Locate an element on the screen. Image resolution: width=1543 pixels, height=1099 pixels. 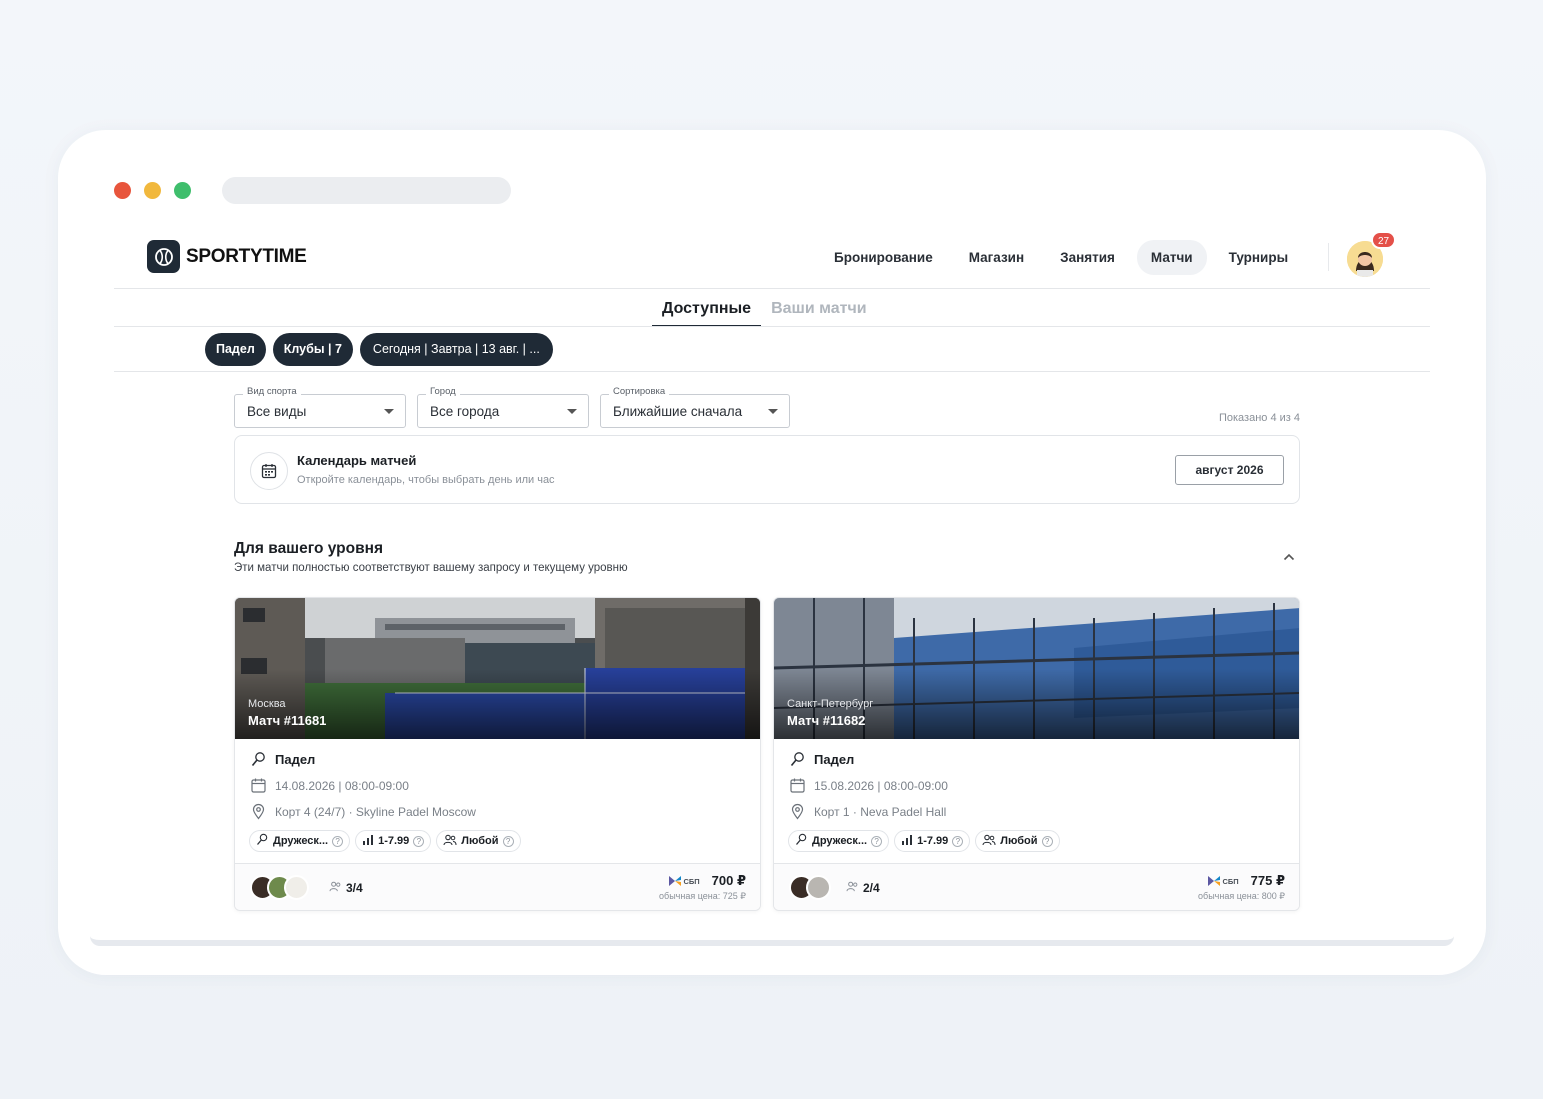
match-tabs: Доступные Ваши матчи is located at coordinates (764, 309).